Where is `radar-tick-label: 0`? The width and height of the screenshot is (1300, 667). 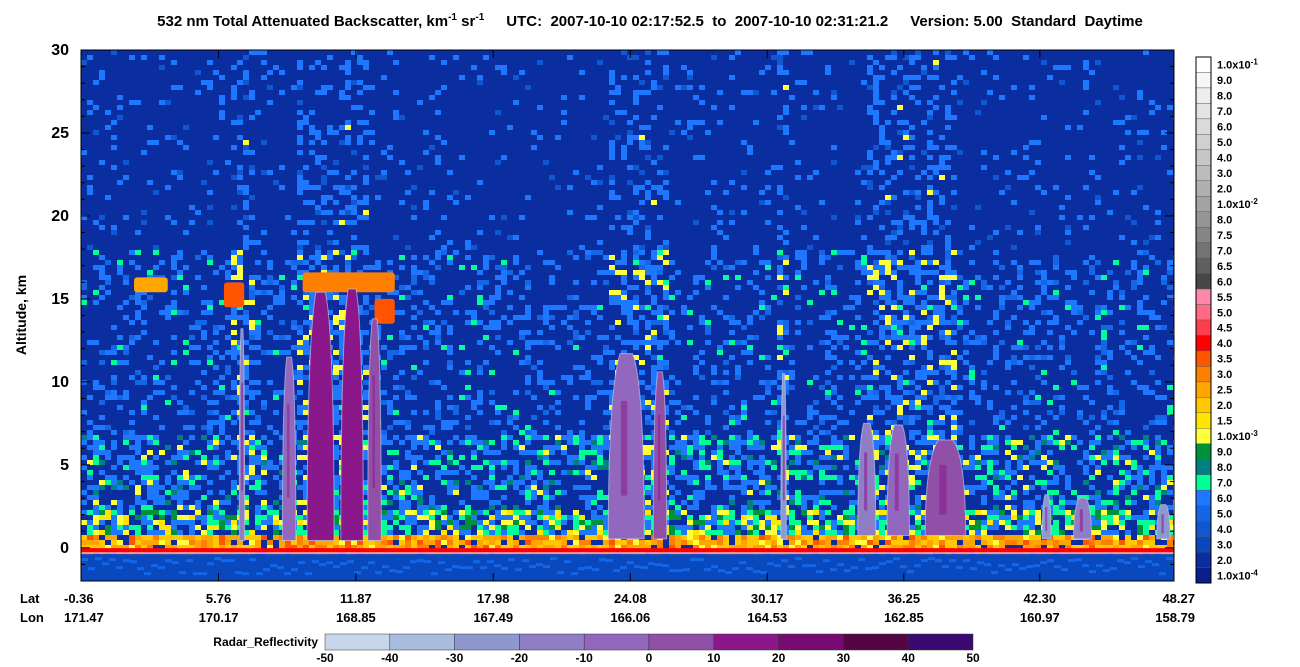
radar-tick-label: 0 is located at coordinates (649, 658).